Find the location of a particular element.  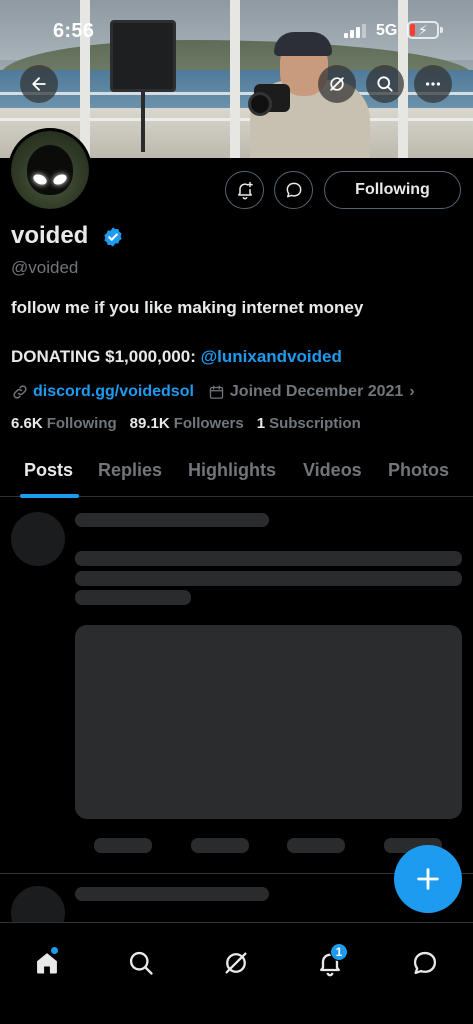

calendar-icon is located at coordinates (216, 391).